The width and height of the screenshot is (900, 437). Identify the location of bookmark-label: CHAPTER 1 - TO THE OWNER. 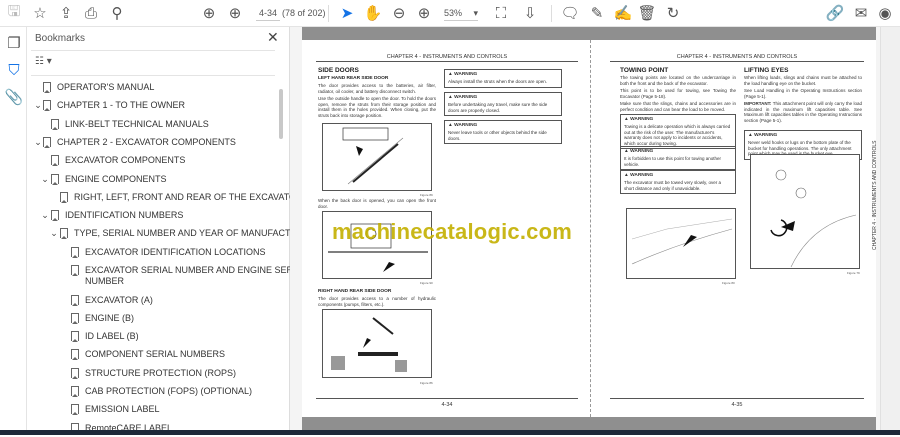
(121, 105).